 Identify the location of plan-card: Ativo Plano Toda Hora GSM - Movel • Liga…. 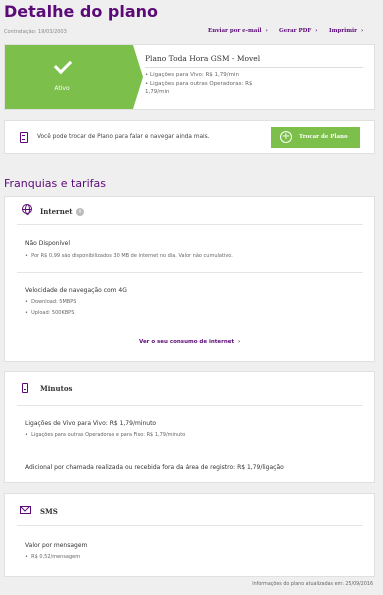
(189, 77).